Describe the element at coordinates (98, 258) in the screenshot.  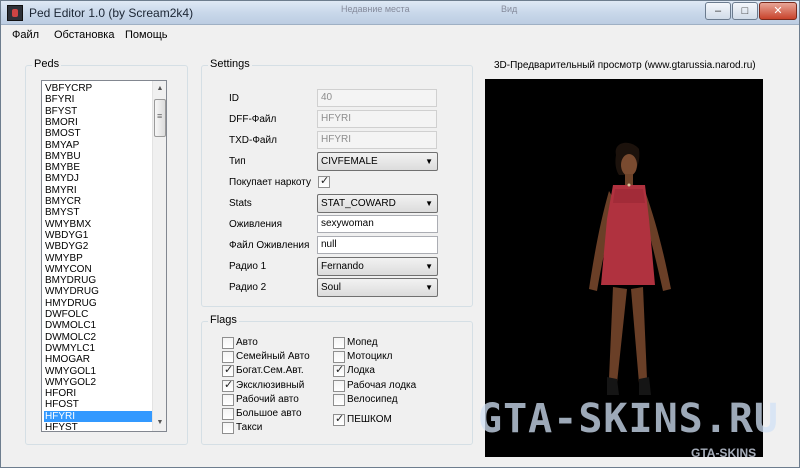
I see `ped-list-item: WMYBP` at that location.